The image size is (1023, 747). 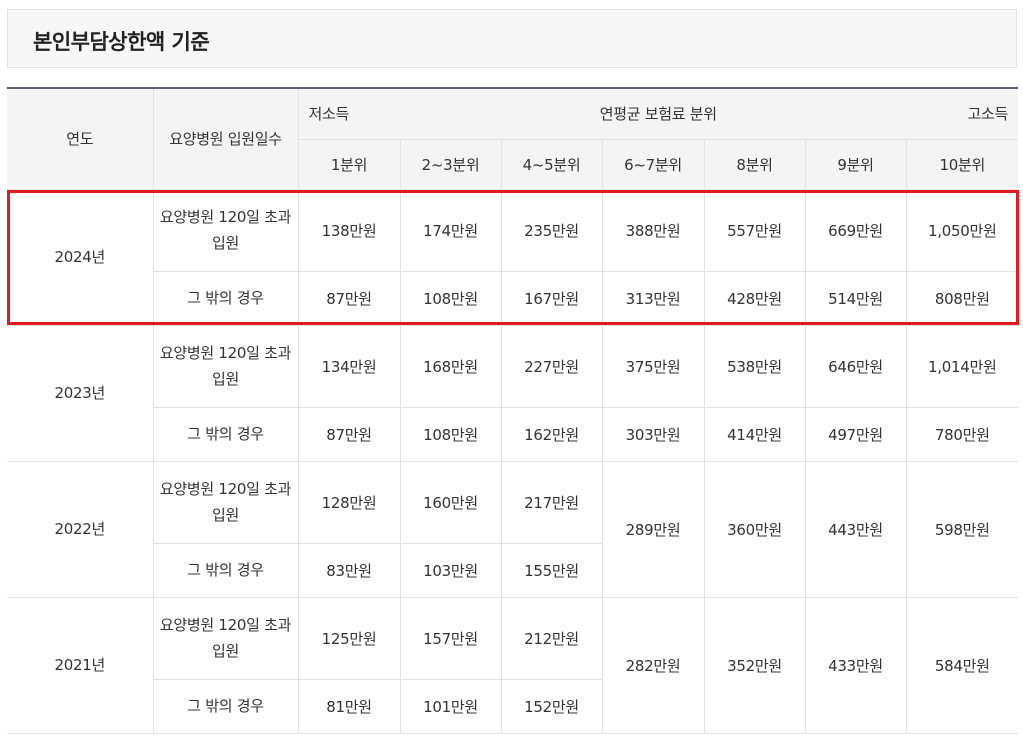 What do you see at coordinates (653, 366) in the screenshot?
I see `cap-value: 375만원` at bounding box center [653, 366].